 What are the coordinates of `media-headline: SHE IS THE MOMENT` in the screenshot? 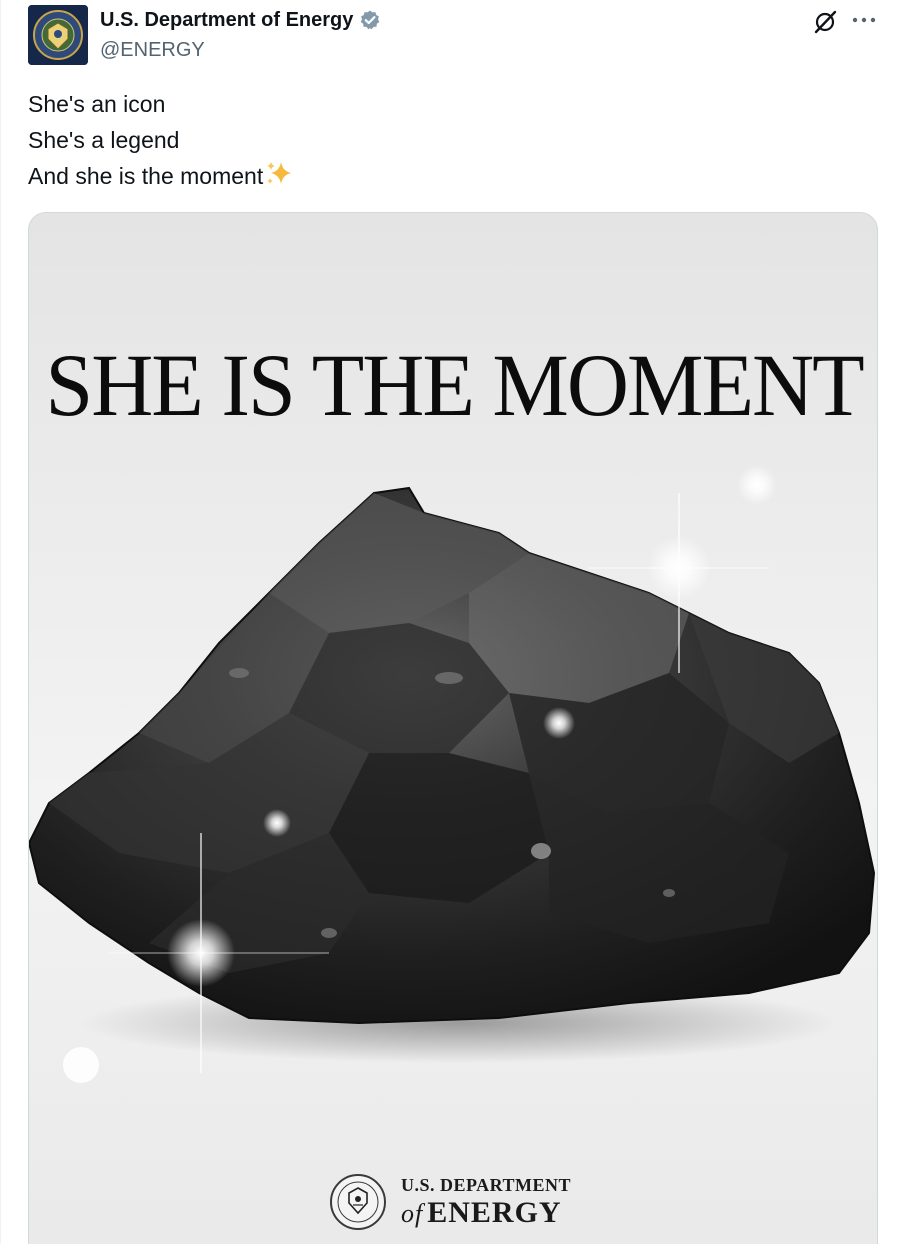 It's located at (454, 385).